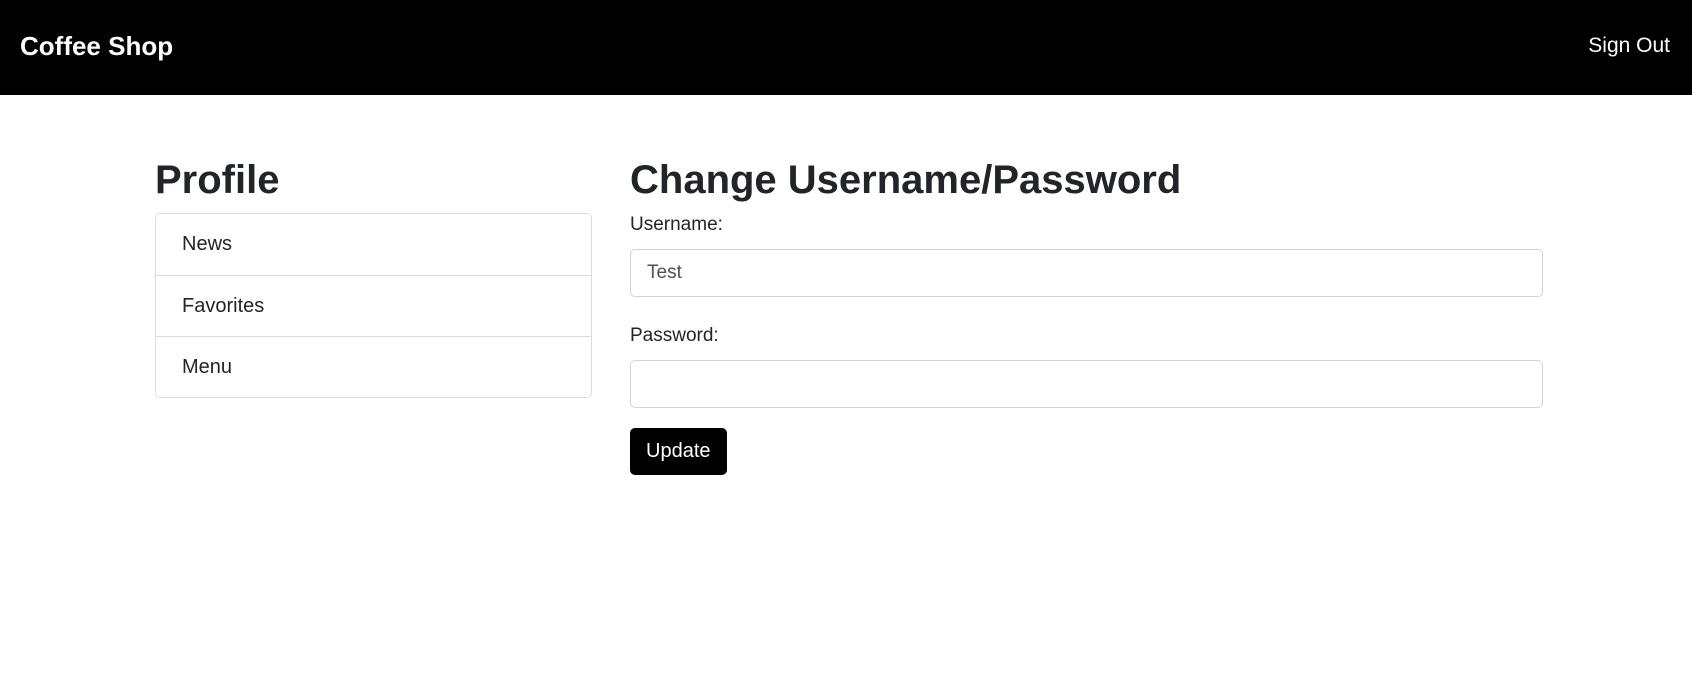 This screenshot has width=1692, height=691. I want to click on sidebar-item-menu: Menu, so click(373, 366).